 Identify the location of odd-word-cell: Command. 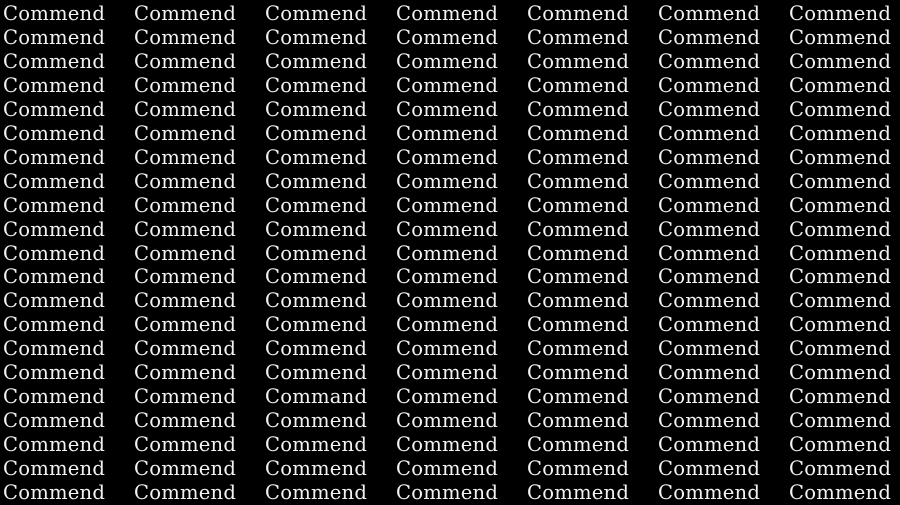
(316, 396).